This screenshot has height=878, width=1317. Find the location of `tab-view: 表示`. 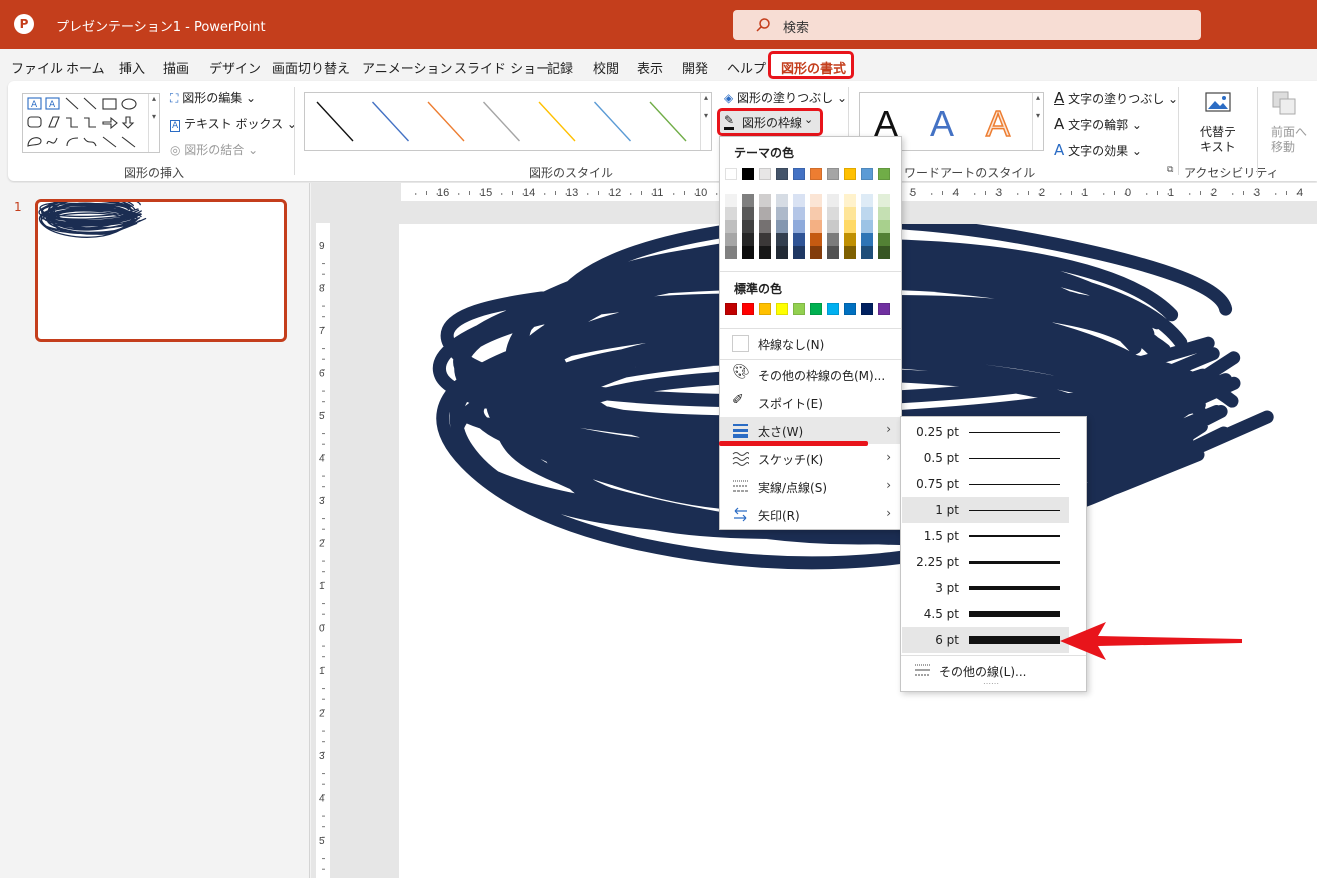

tab-view: 表示 is located at coordinates (650, 67).